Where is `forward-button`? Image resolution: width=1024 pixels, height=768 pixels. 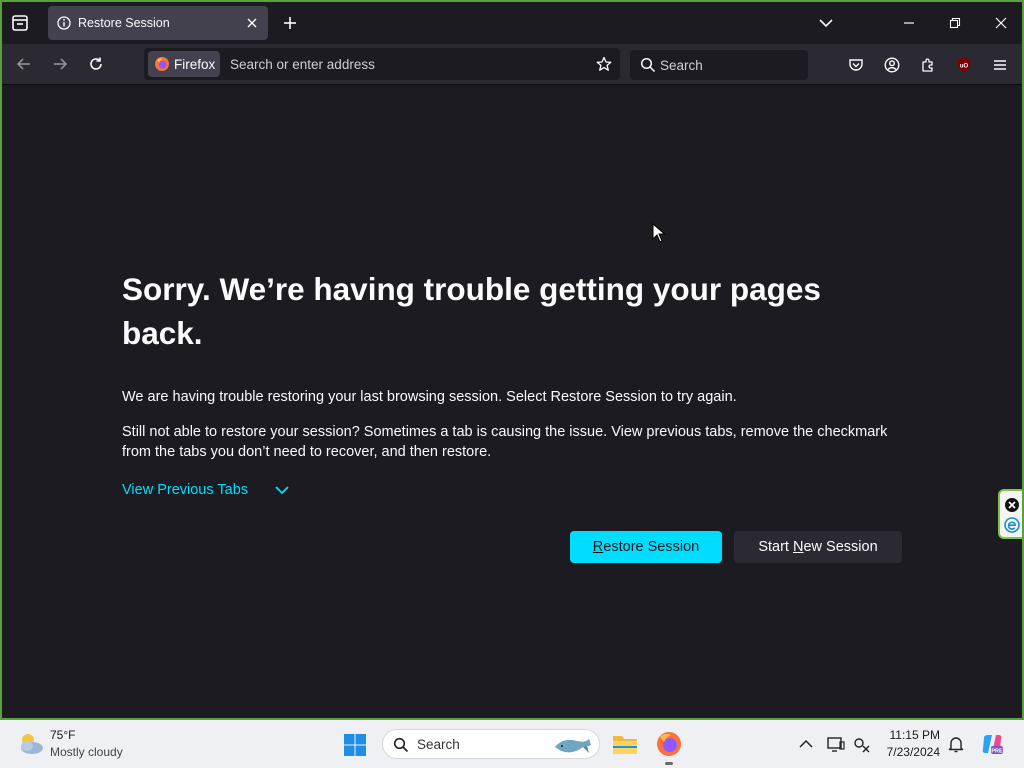 forward-button is located at coordinates (60, 64).